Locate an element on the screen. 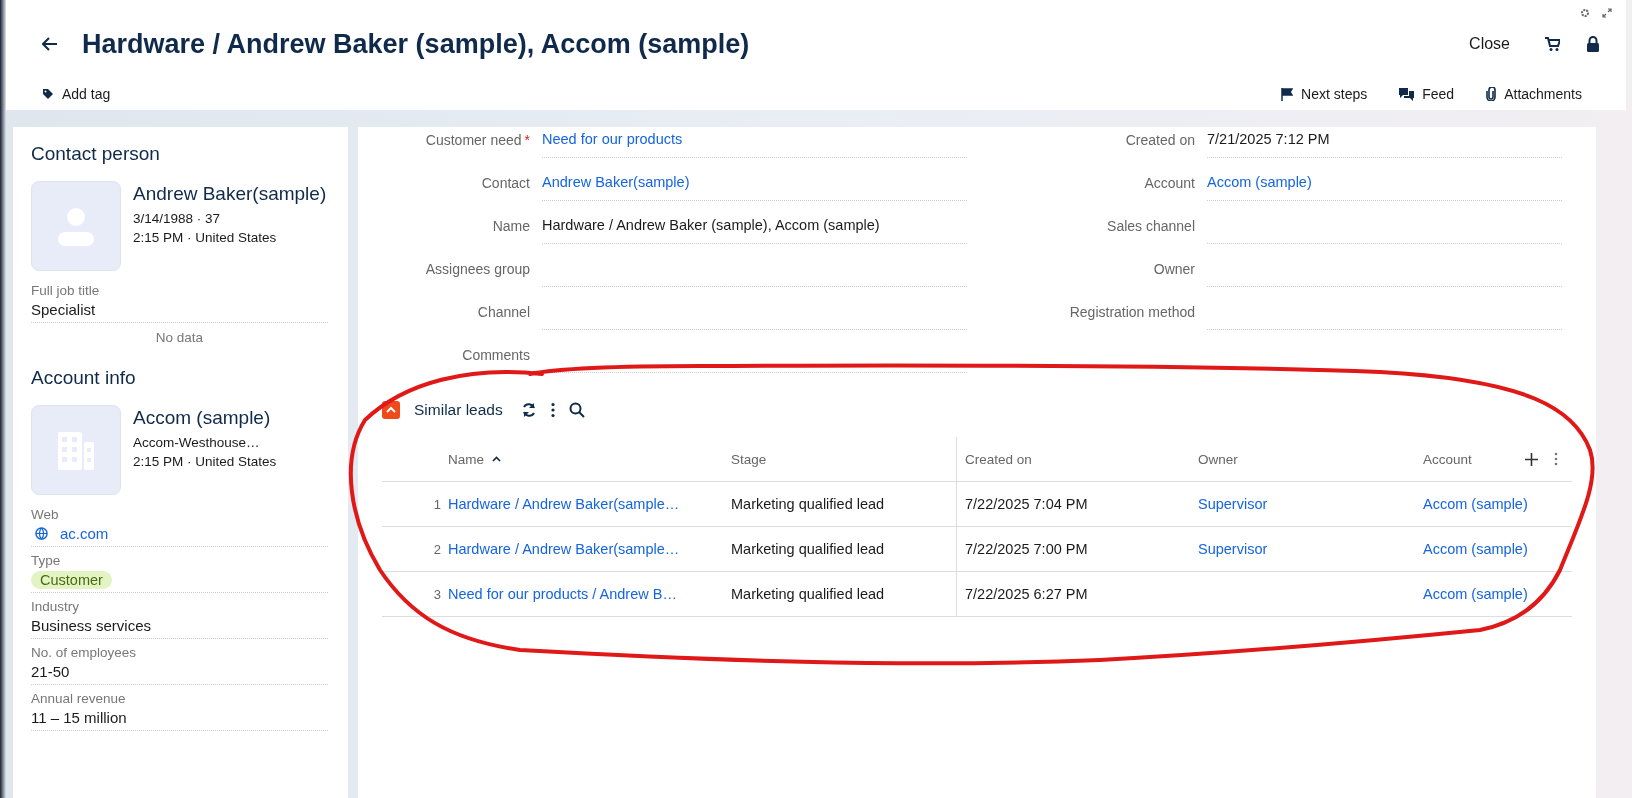  cart-icon is located at coordinates (1552, 44).